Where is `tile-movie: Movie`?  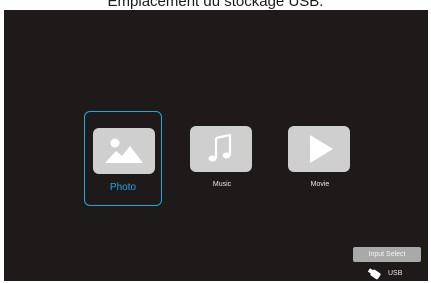
tile-movie: Movie is located at coordinates (320, 160).